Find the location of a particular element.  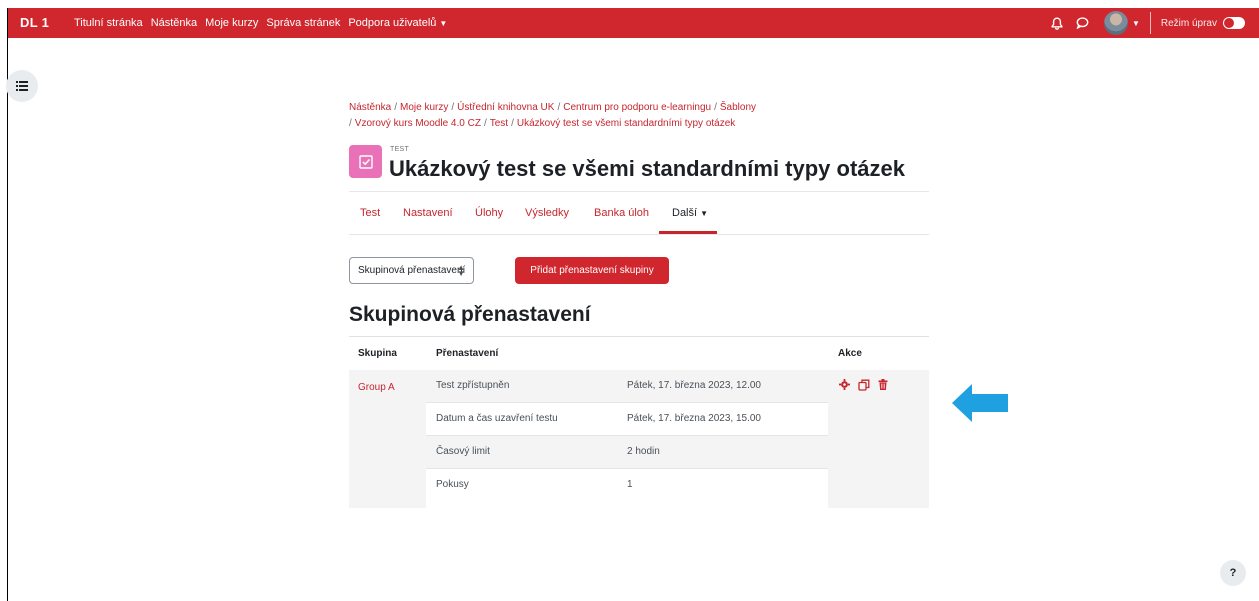

nav-divider is located at coordinates (1150, 23).